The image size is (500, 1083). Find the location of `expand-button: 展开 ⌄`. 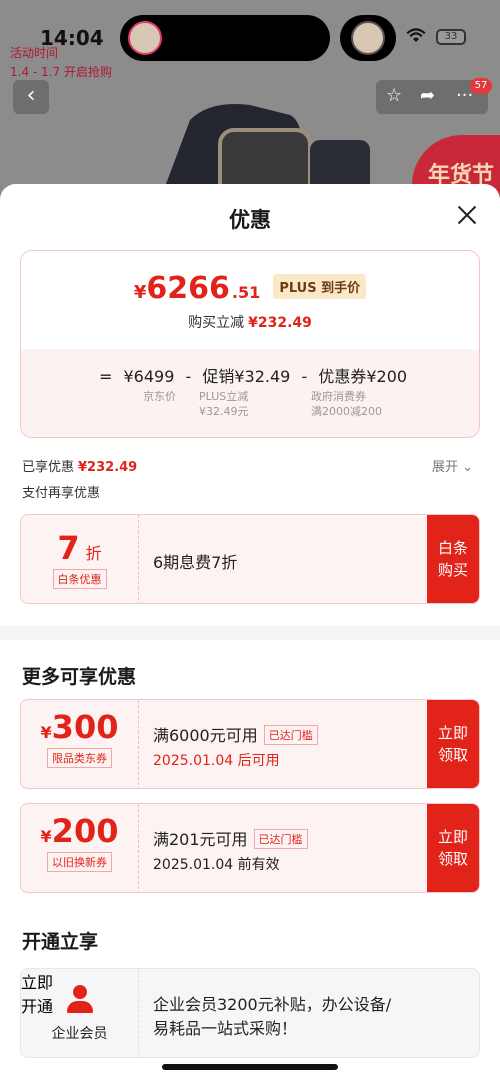

expand-button: 展开 ⌄ is located at coordinates (452, 465).